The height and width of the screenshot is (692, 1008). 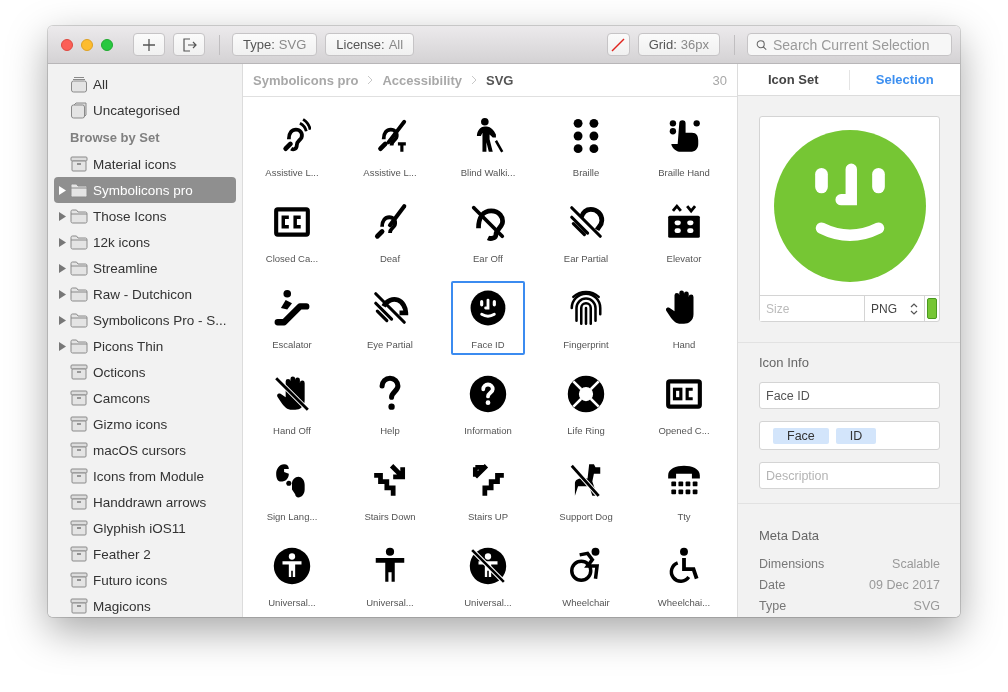 I want to click on close-button, so click(x=67, y=44).